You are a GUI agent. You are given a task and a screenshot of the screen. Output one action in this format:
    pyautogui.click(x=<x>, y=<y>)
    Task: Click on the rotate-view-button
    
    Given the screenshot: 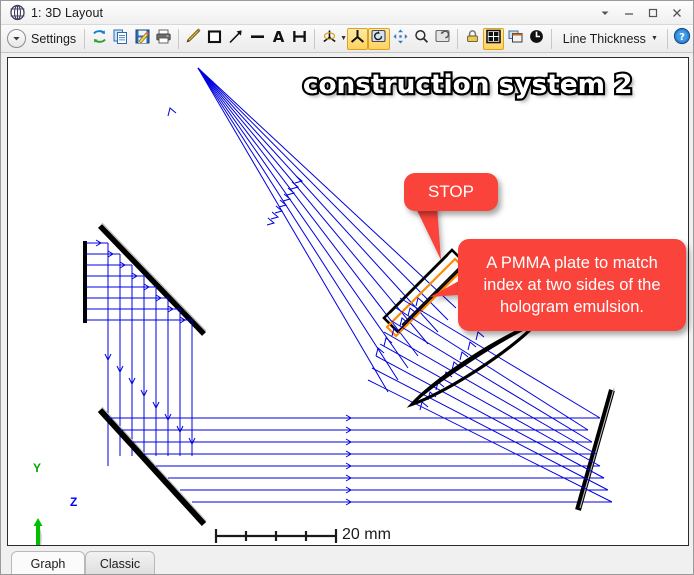 What is the action you would take?
    pyautogui.click(x=379, y=38)
    